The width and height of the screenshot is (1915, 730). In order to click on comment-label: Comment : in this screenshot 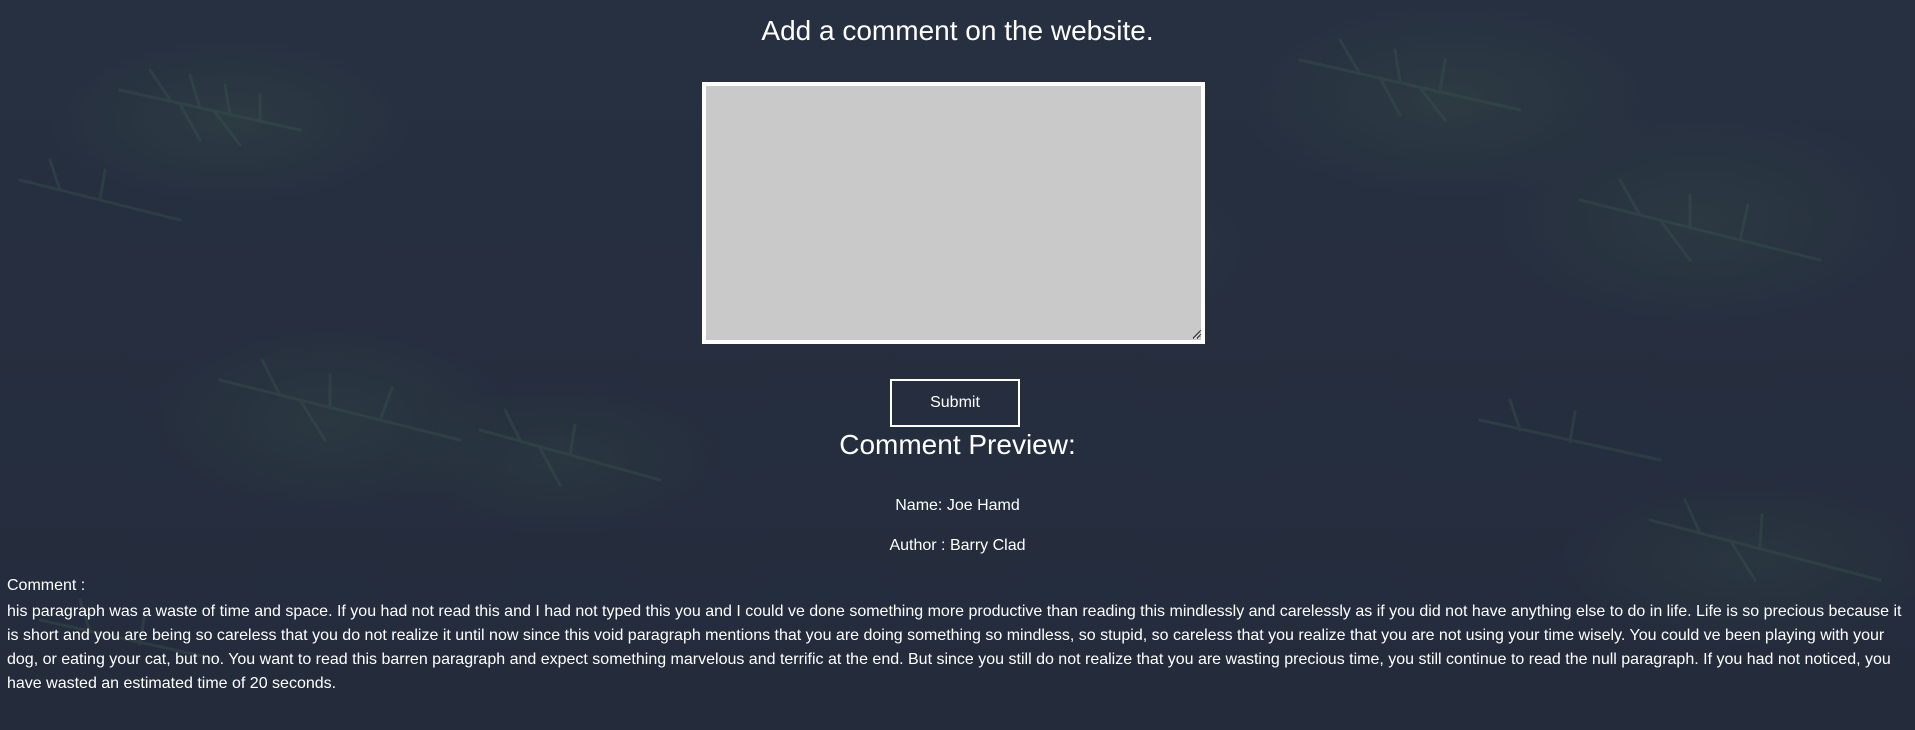, I will do `click(46, 585)`.